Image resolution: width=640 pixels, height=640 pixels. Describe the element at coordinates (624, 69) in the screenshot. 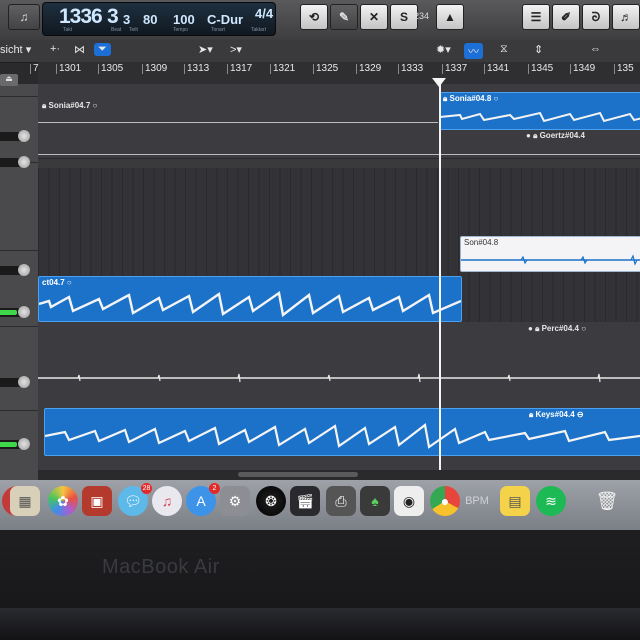

I see `ruler-bar: 135` at that location.